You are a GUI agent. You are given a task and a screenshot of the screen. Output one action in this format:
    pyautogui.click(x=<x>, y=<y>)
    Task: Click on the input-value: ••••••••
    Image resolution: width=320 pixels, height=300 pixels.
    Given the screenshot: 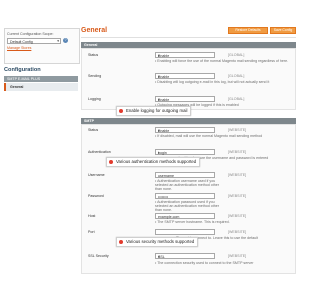 What is the action you would take?
    pyautogui.click(x=163, y=196)
    